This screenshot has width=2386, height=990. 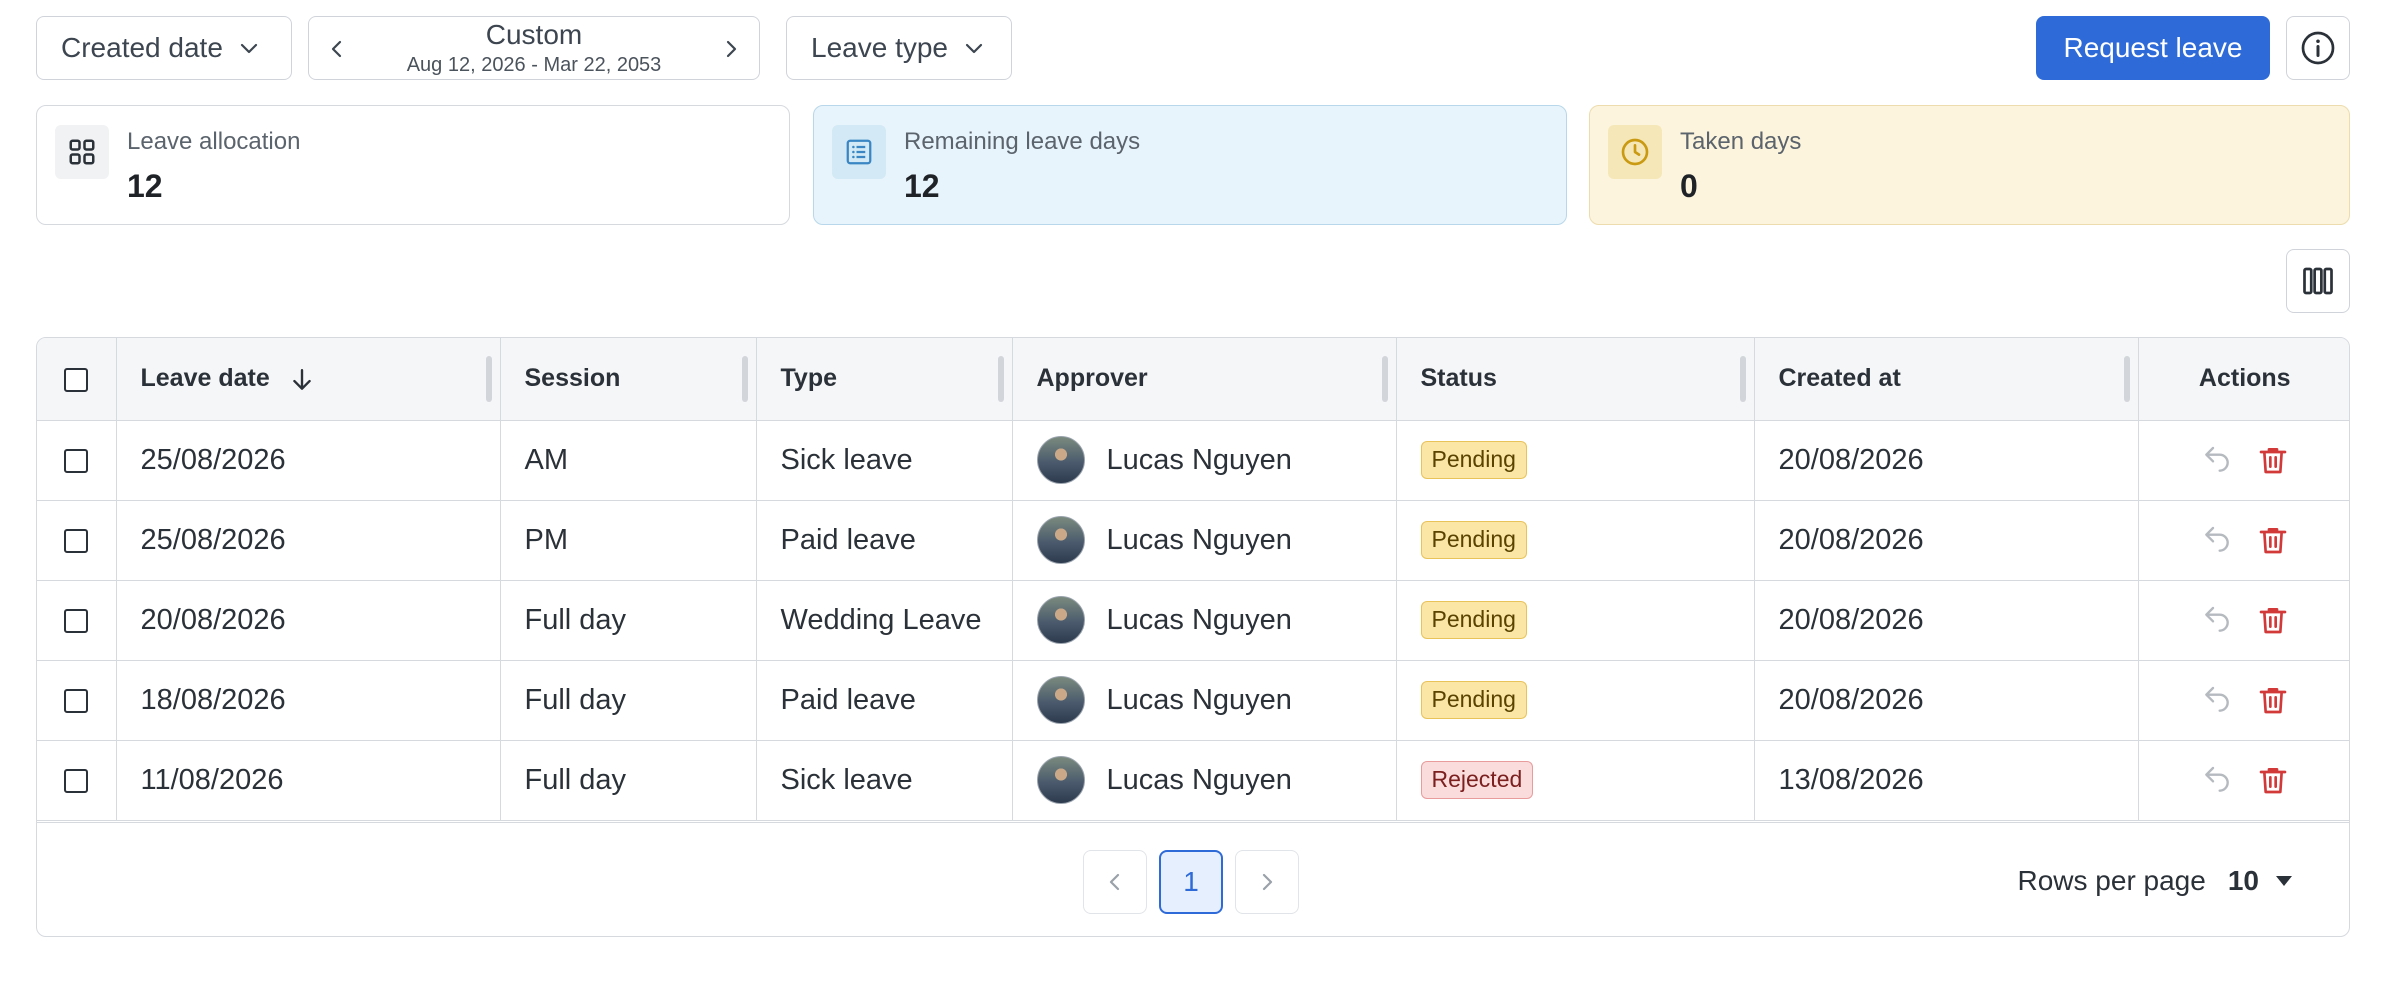 I want to click on leave-type-filter: Leave type, so click(x=899, y=48).